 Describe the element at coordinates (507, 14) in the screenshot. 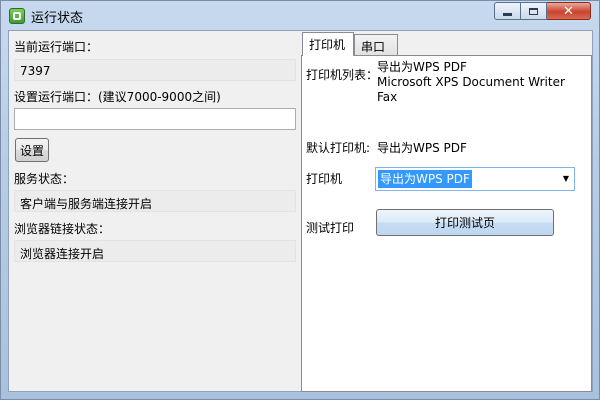

I see `minimize-icon` at that location.